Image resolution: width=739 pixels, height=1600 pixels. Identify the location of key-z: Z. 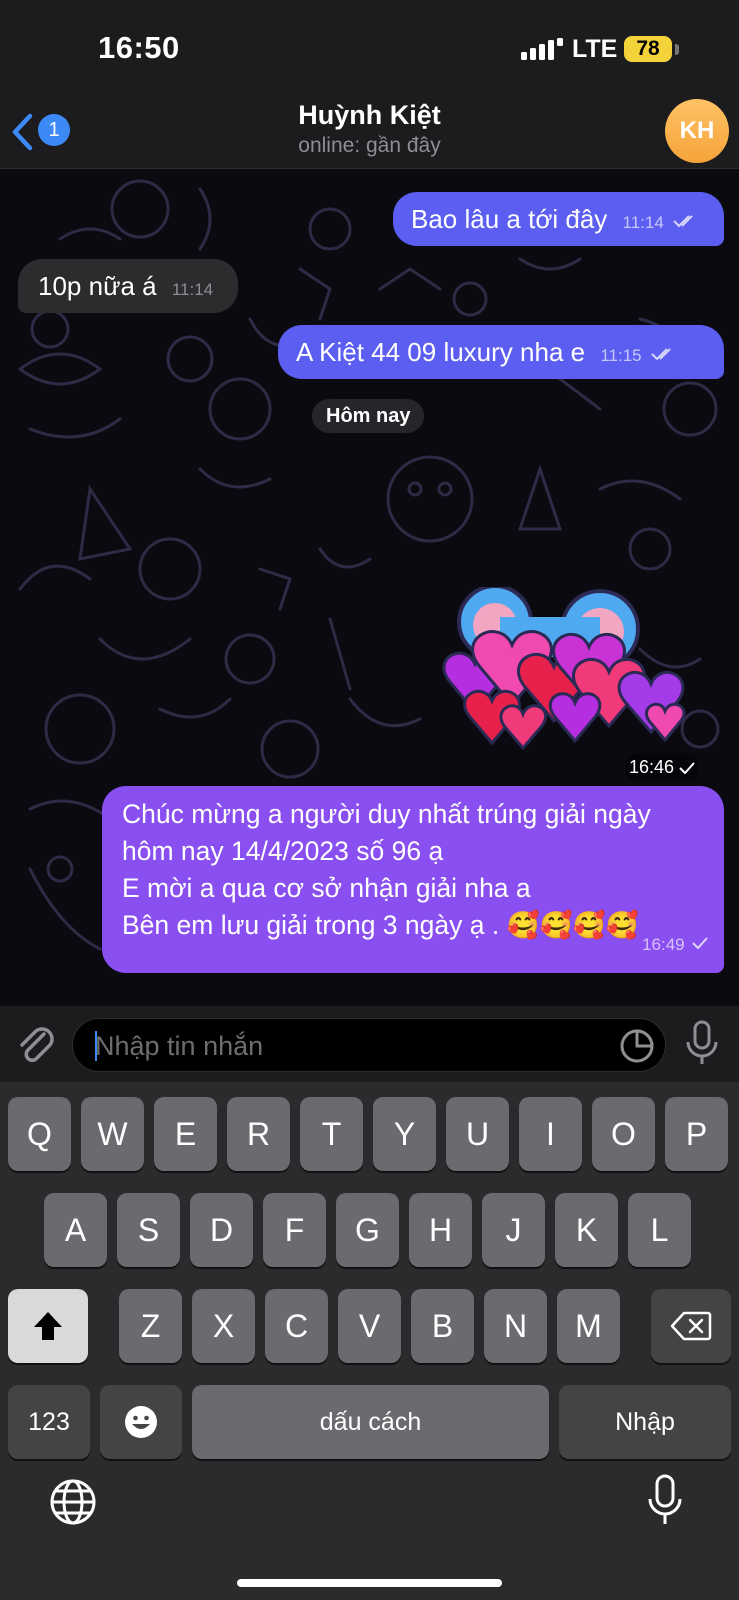
(150, 1326).